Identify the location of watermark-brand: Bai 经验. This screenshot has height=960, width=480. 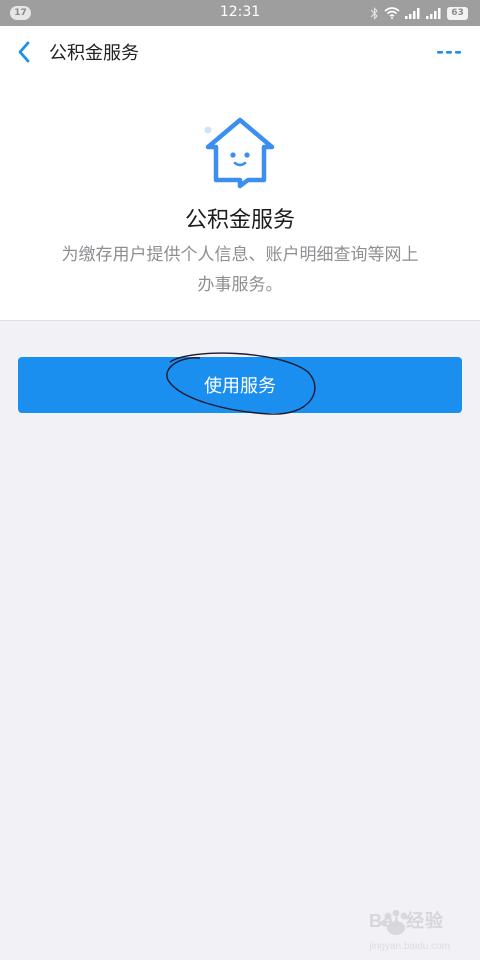
(406, 921).